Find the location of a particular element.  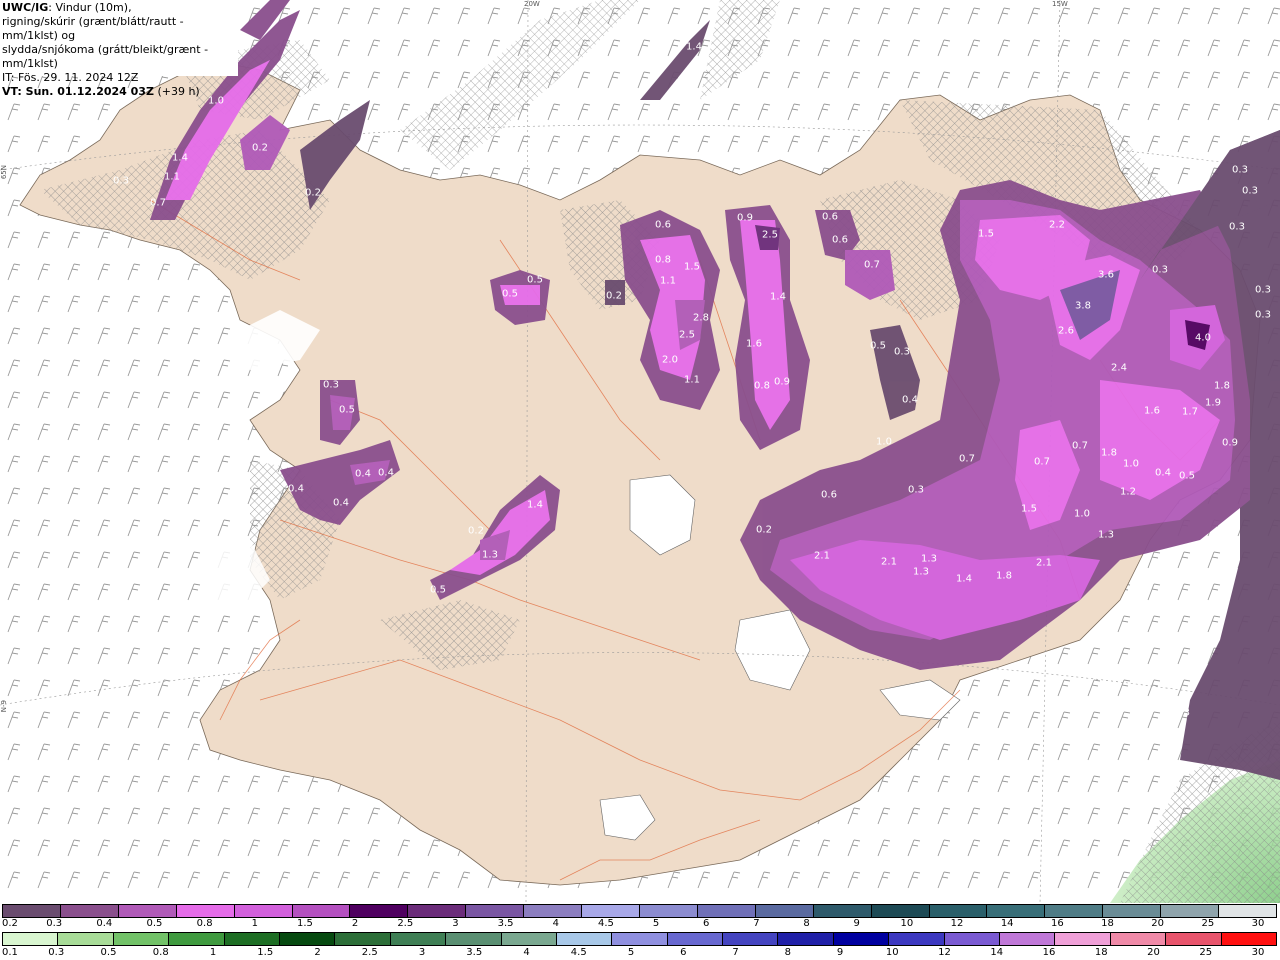

legend-label: 4.5 is located at coordinates (578, 952).